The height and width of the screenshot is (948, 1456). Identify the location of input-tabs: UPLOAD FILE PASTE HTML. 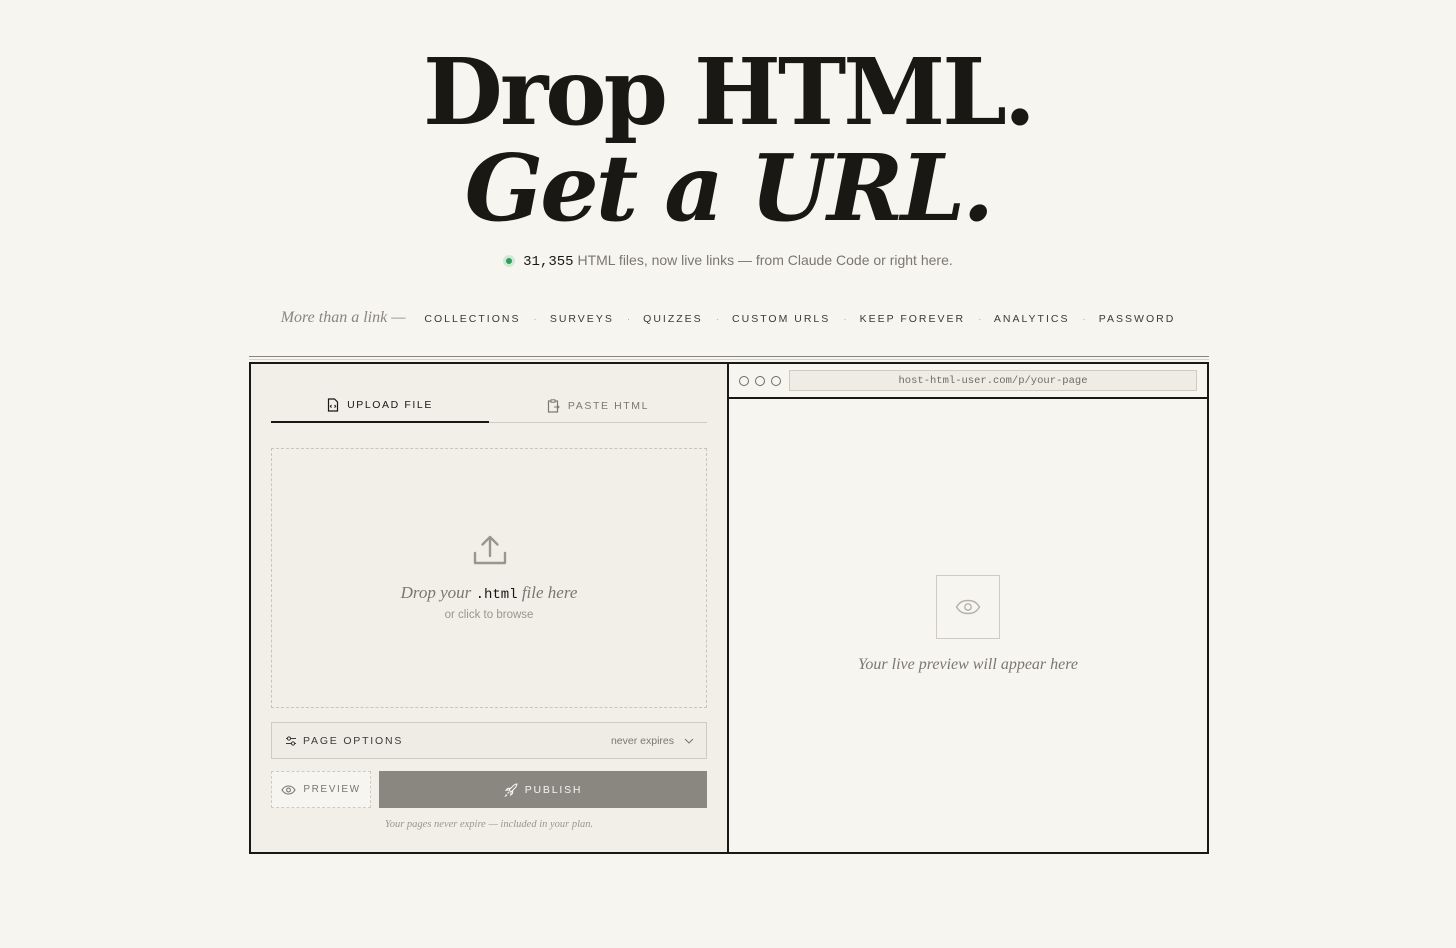
(489, 405).